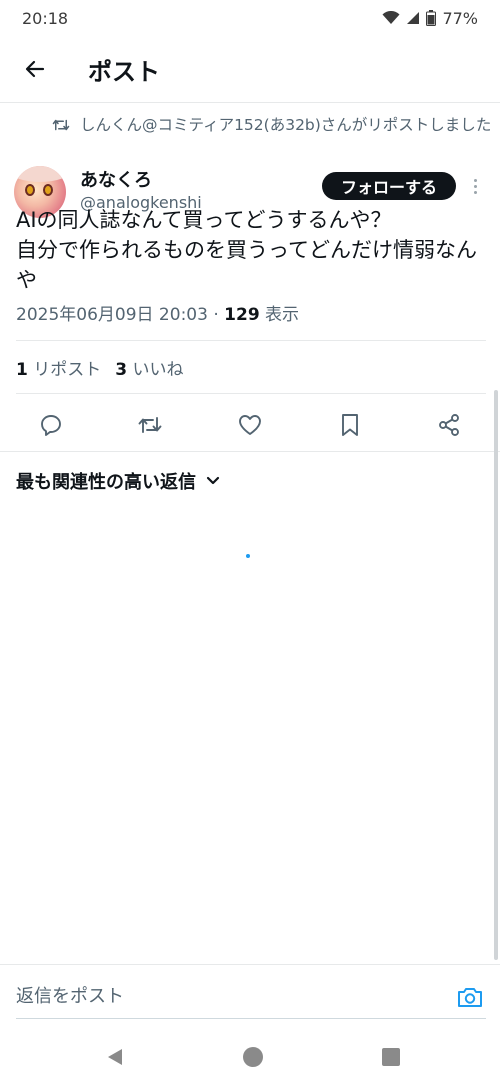  What do you see at coordinates (124, 72) in the screenshot?
I see `page-title: ポスト` at bounding box center [124, 72].